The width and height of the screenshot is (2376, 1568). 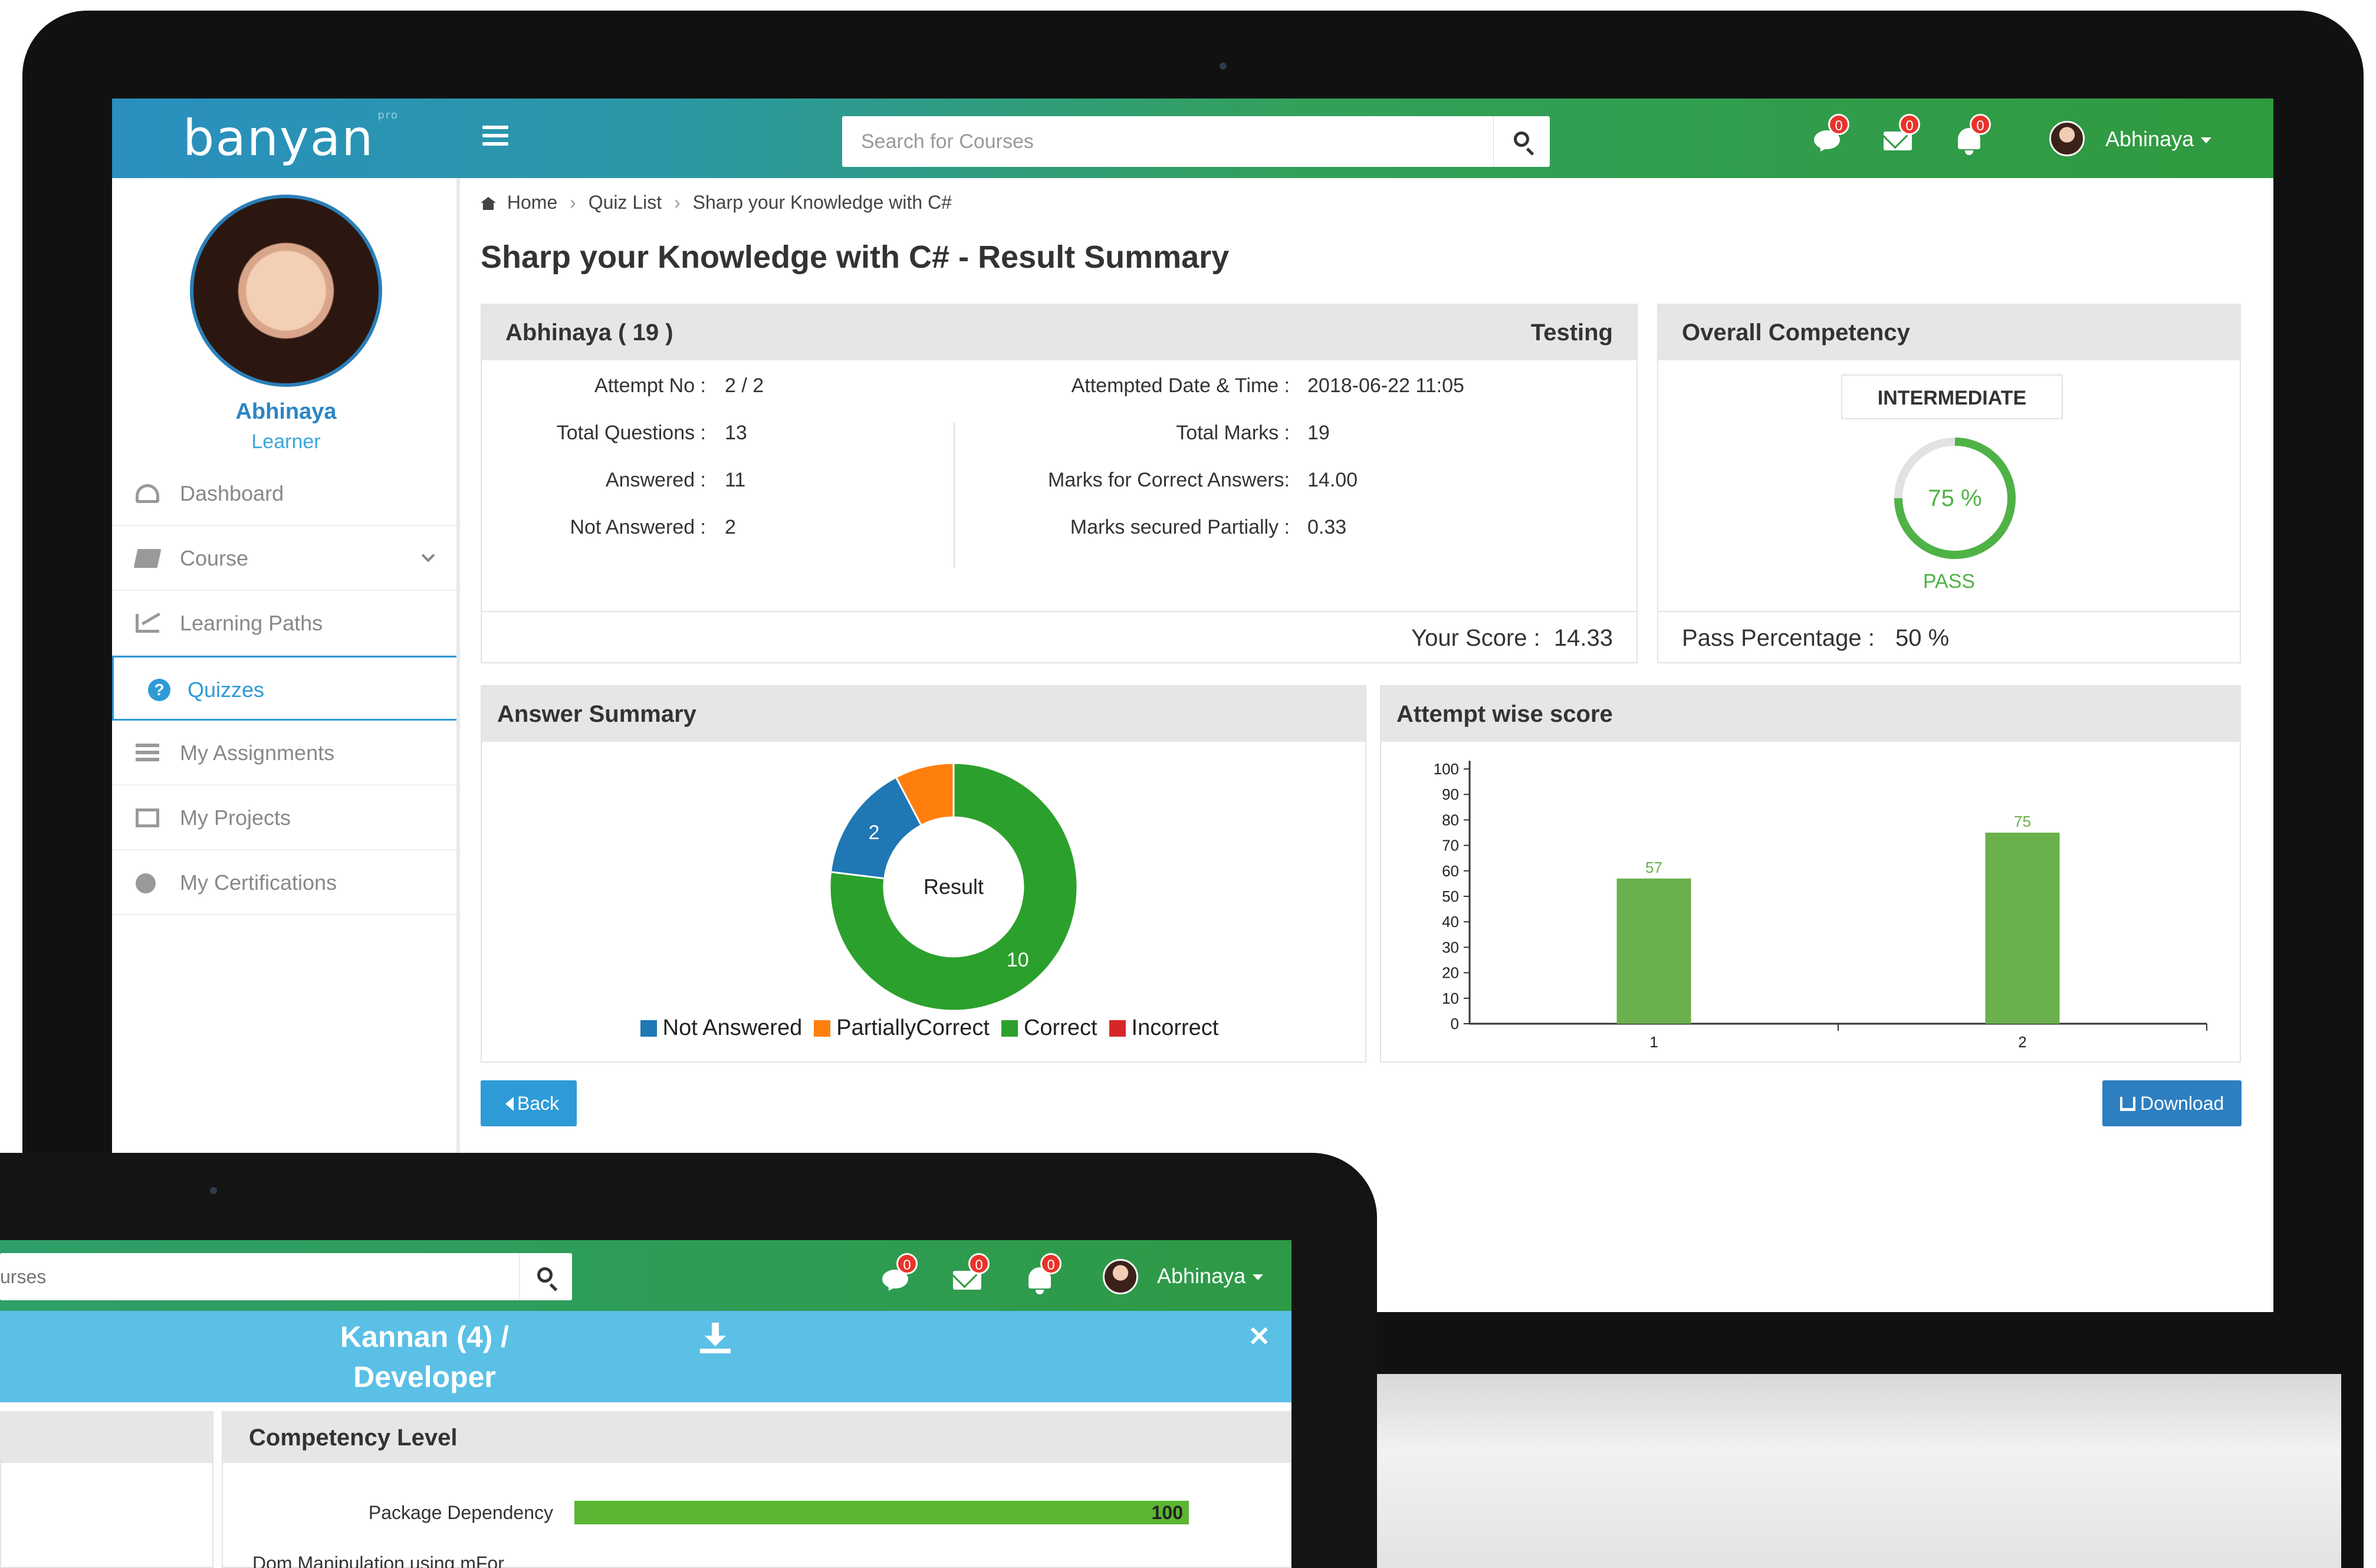 What do you see at coordinates (1450, 896) in the screenshot?
I see `y-tick-label: 50` at bounding box center [1450, 896].